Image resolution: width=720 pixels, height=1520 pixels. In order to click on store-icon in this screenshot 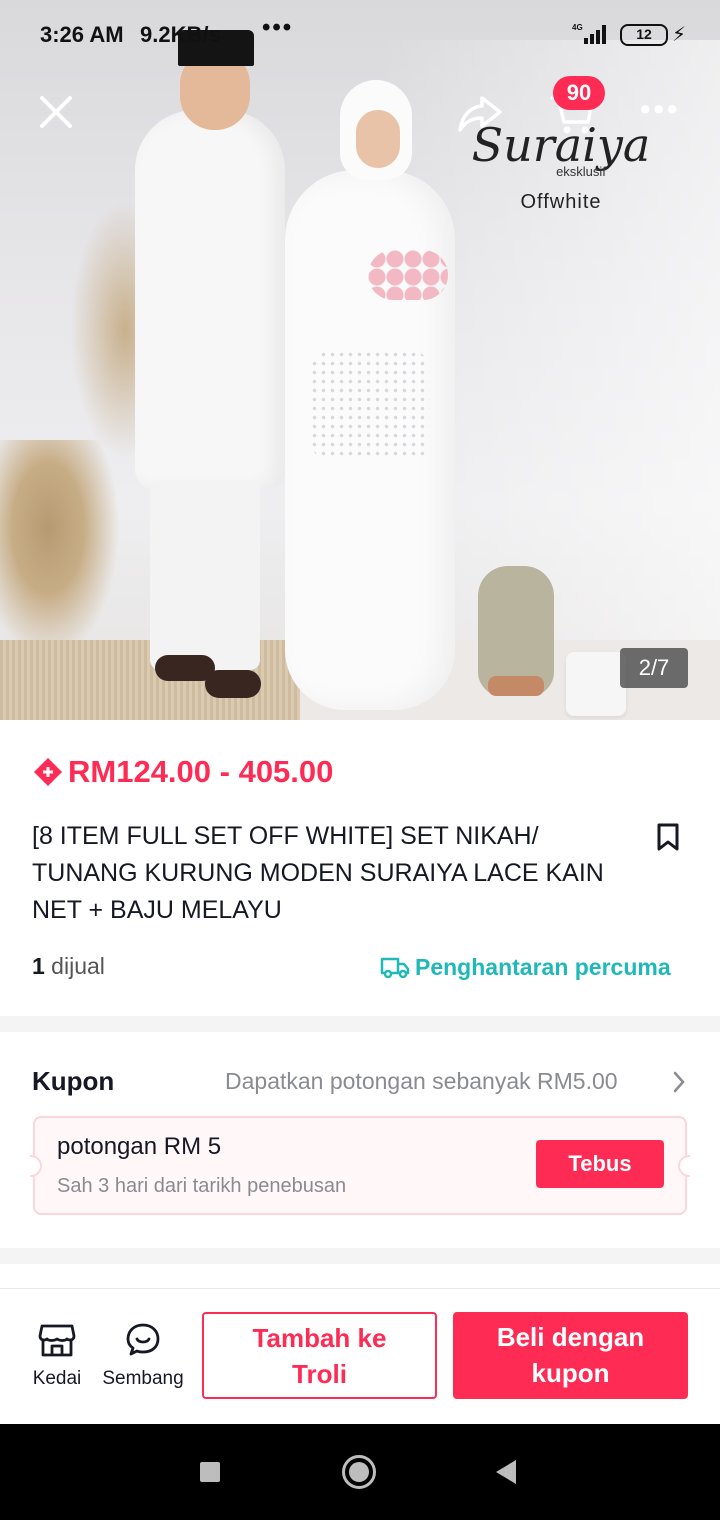, I will do `click(57, 1340)`.